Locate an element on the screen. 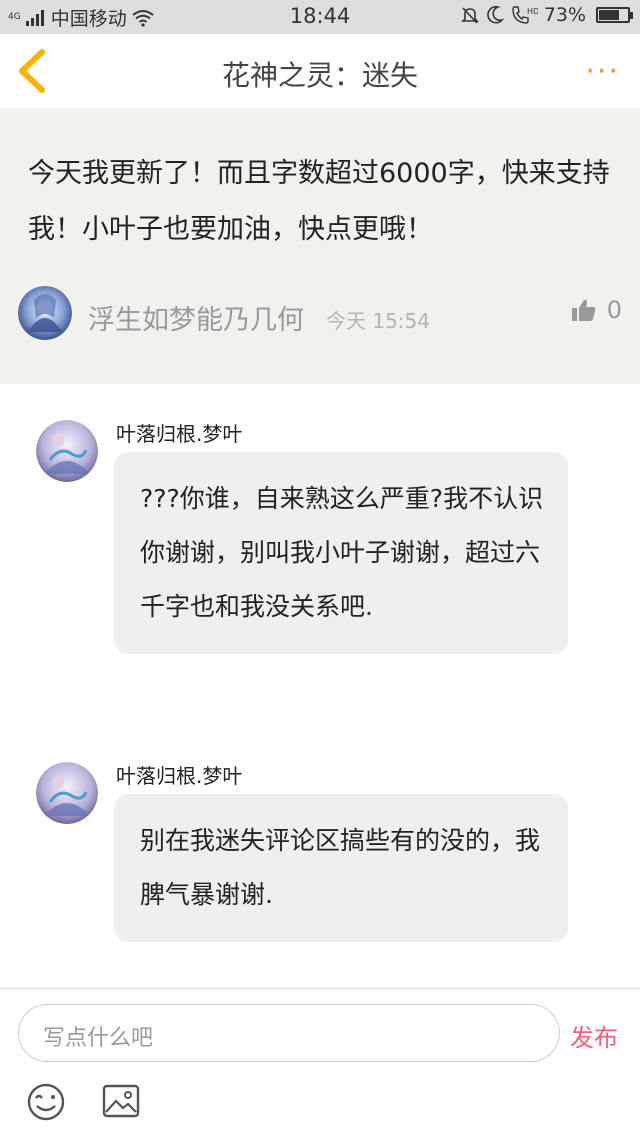 This screenshot has width=640, height=1138. post-author-avatar is located at coordinates (45, 313).